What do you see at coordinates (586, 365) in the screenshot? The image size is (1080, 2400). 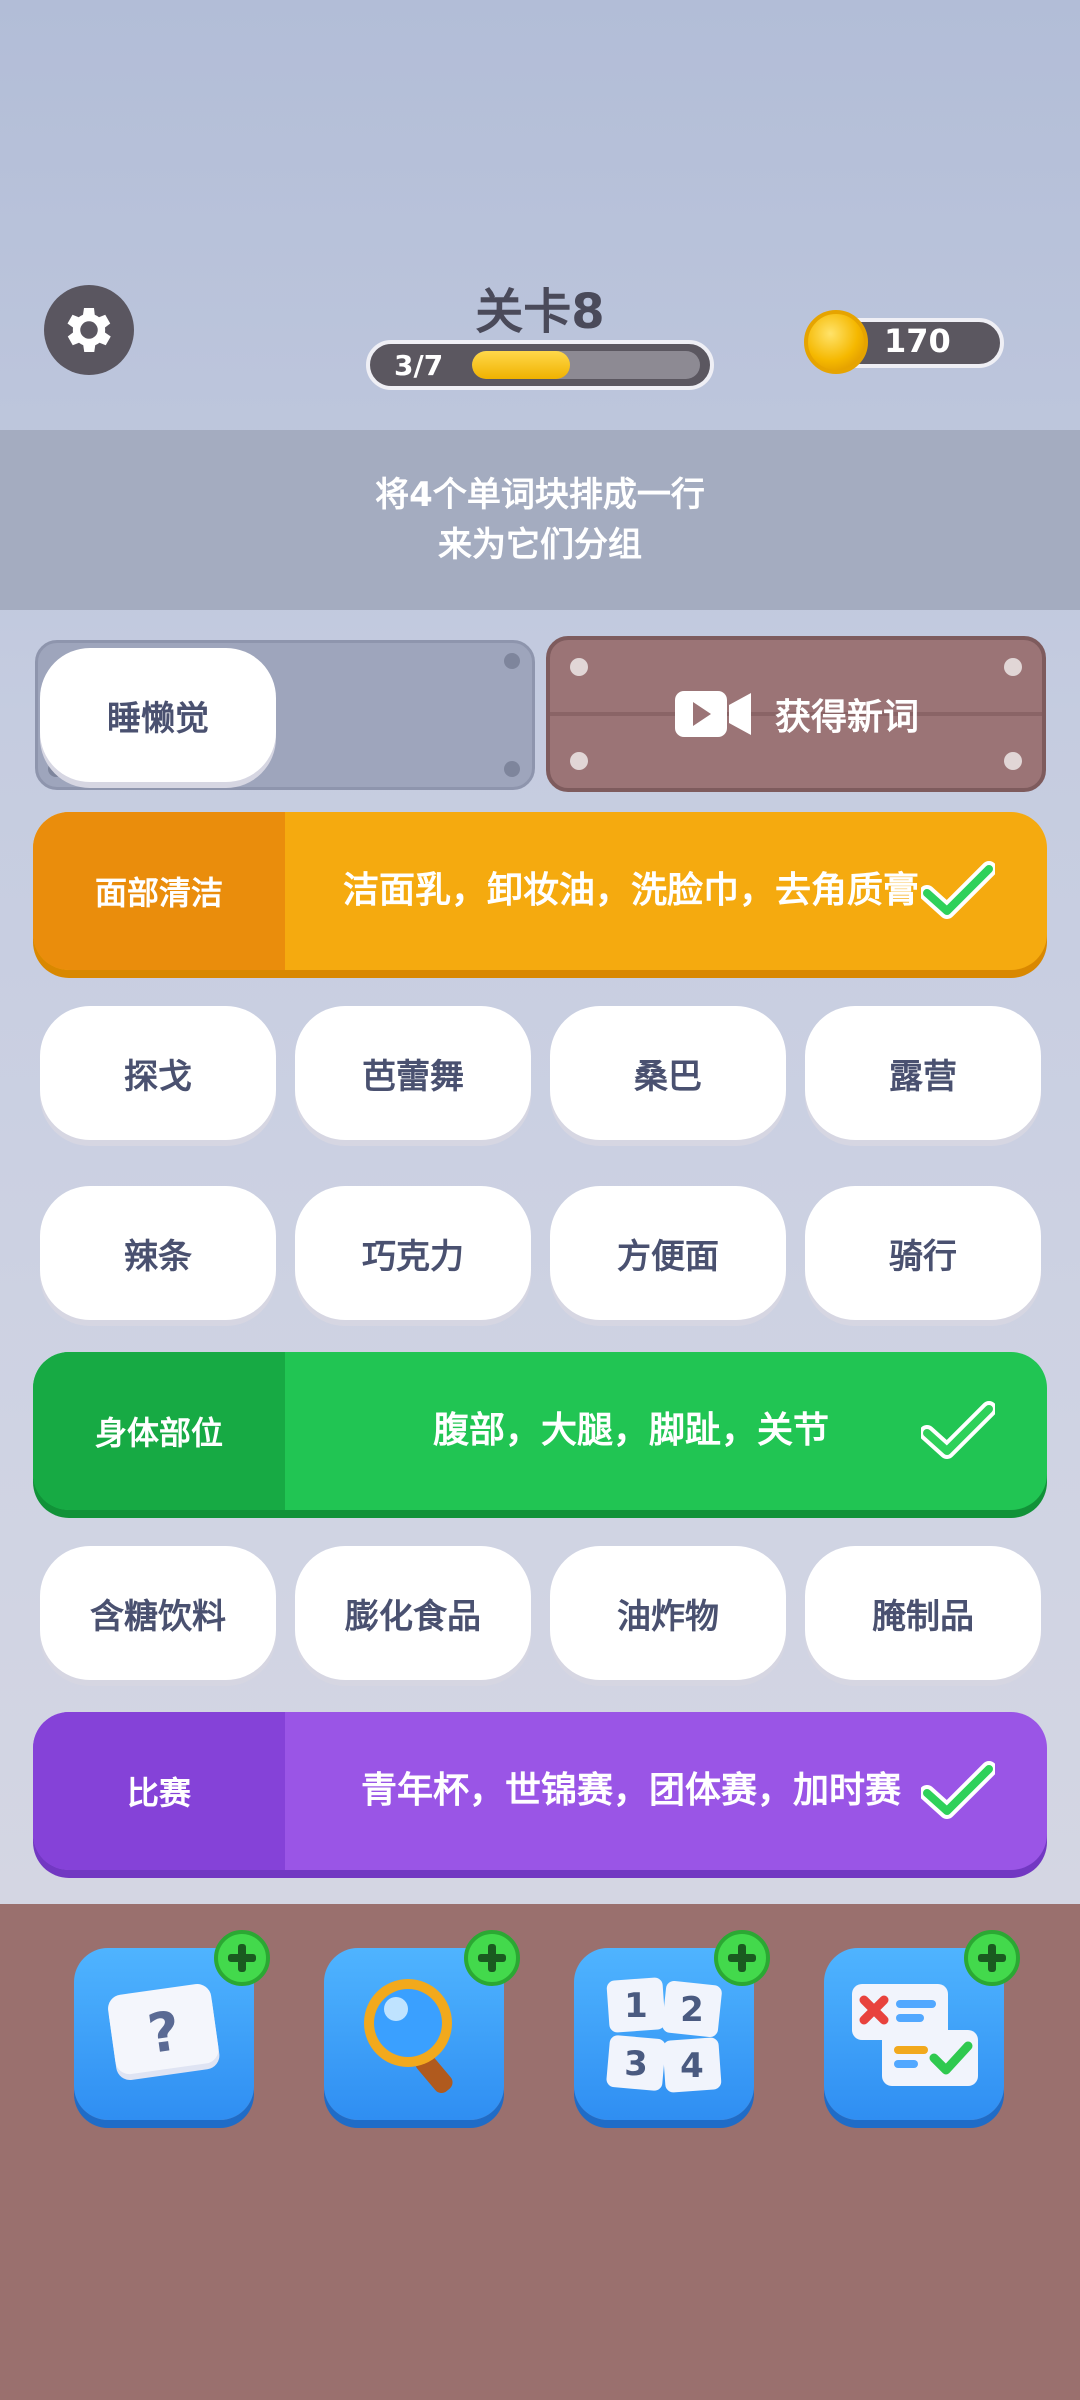 I see `progress-track` at bounding box center [586, 365].